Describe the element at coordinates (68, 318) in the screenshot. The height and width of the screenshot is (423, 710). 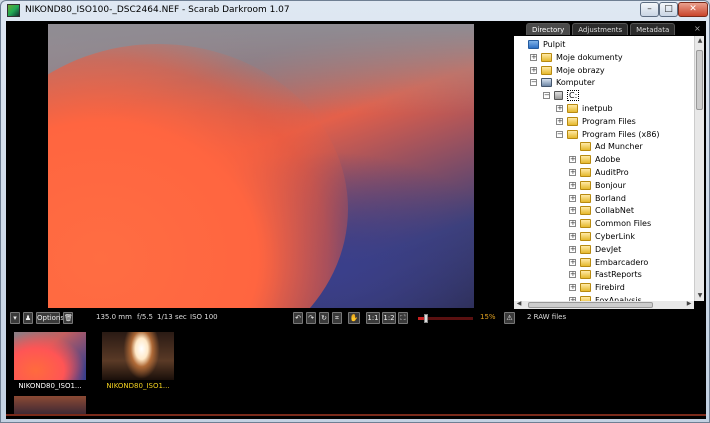
I see `trash-icon: 🗑` at that location.